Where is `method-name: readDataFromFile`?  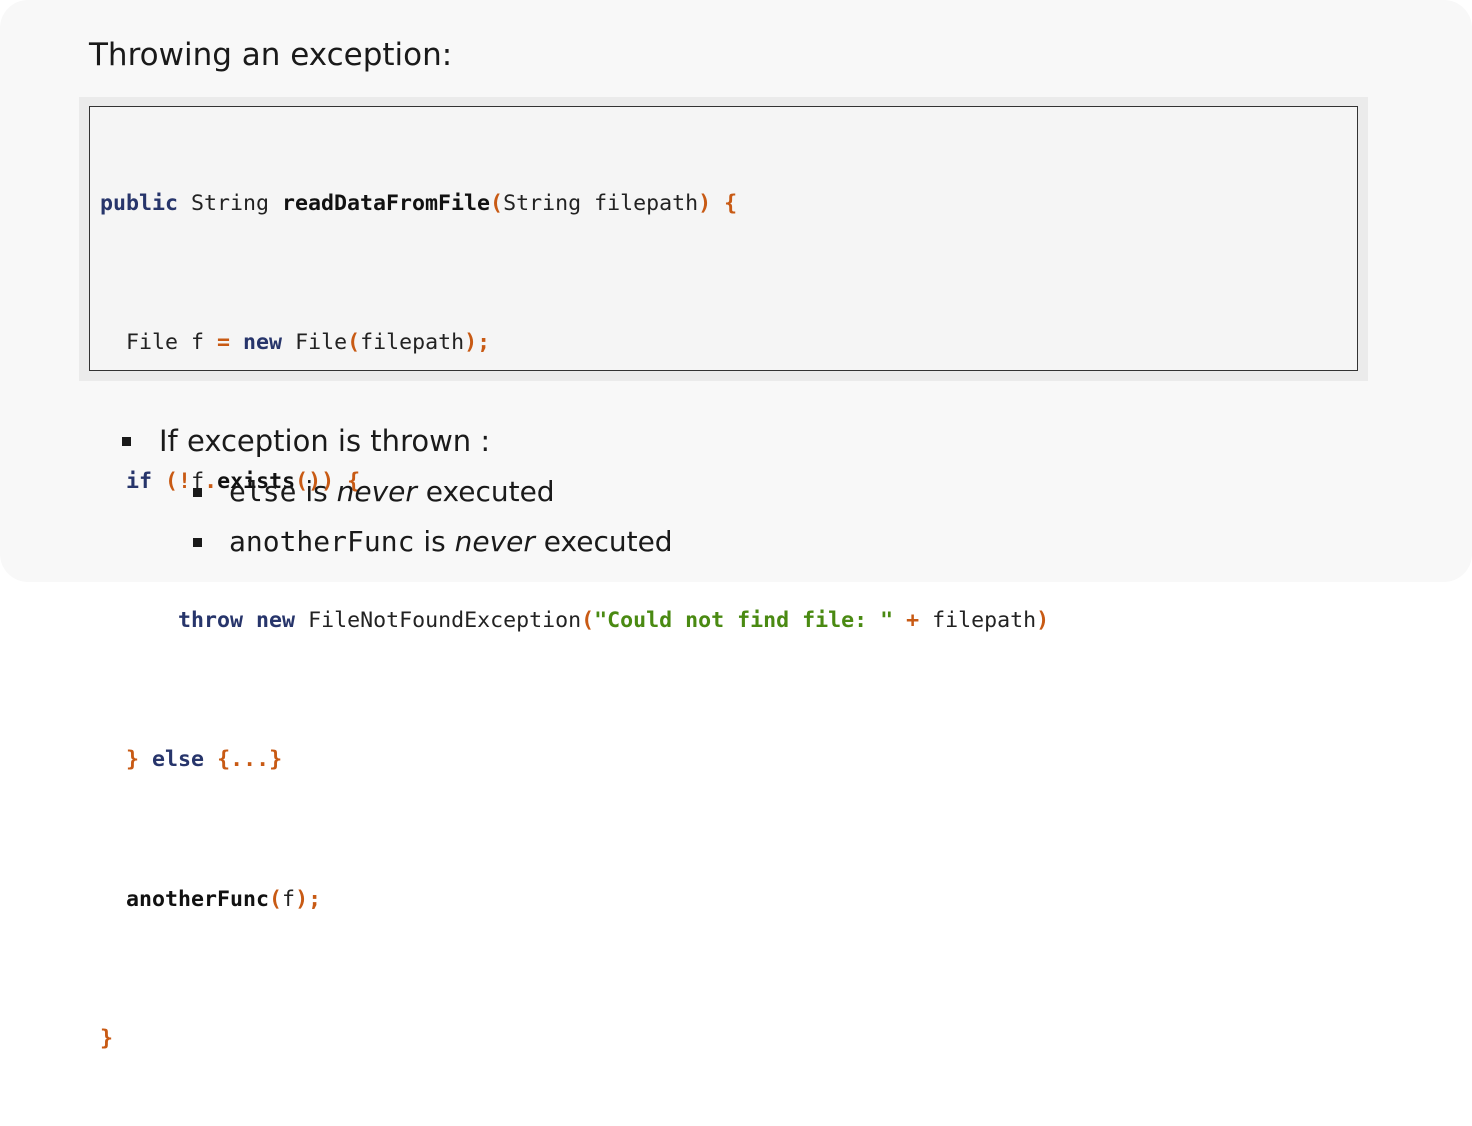
method-name: readDataFromFile is located at coordinates (386, 203).